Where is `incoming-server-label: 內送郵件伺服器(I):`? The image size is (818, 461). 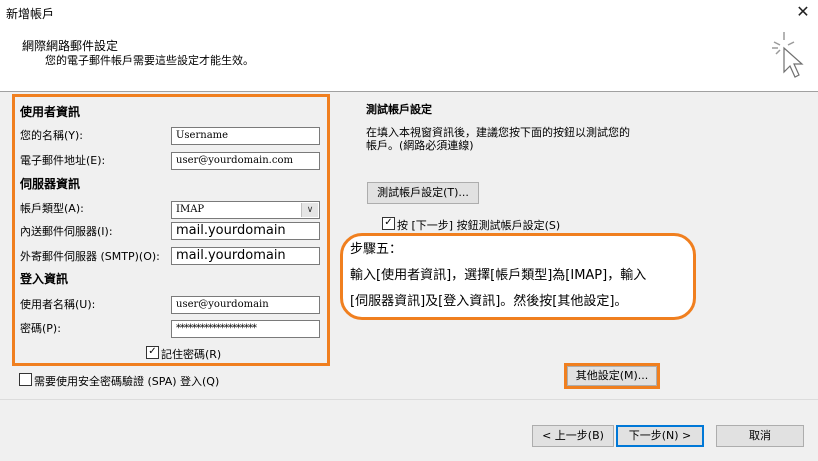 incoming-server-label: 內送郵件伺服器(I): is located at coordinates (66, 231).